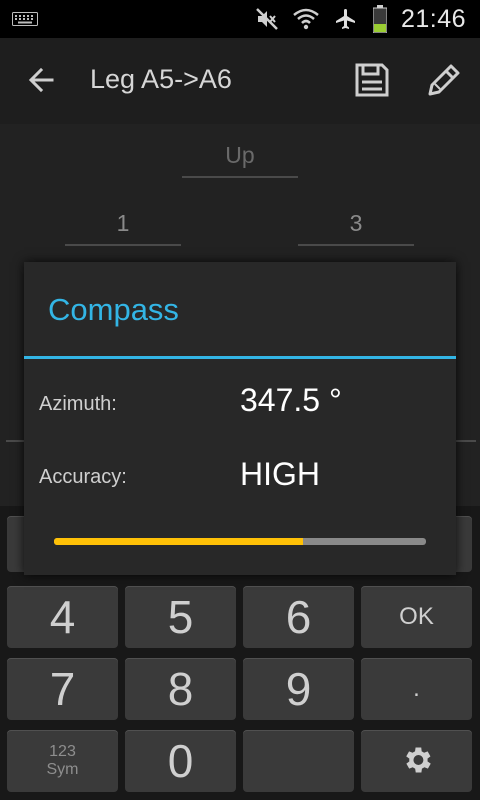 This screenshot has height=800, width=480. I want to click on key-6: 6, so click(298, 617).